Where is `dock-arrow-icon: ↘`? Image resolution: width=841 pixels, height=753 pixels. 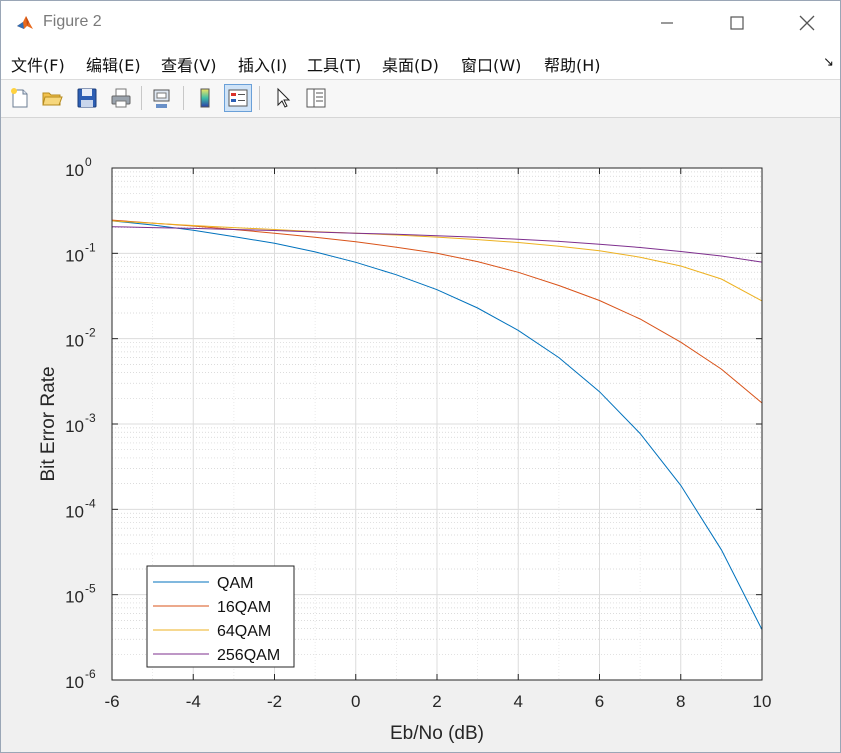 dock-arrow-icon: ↘ is located at coordinates (828, 62).